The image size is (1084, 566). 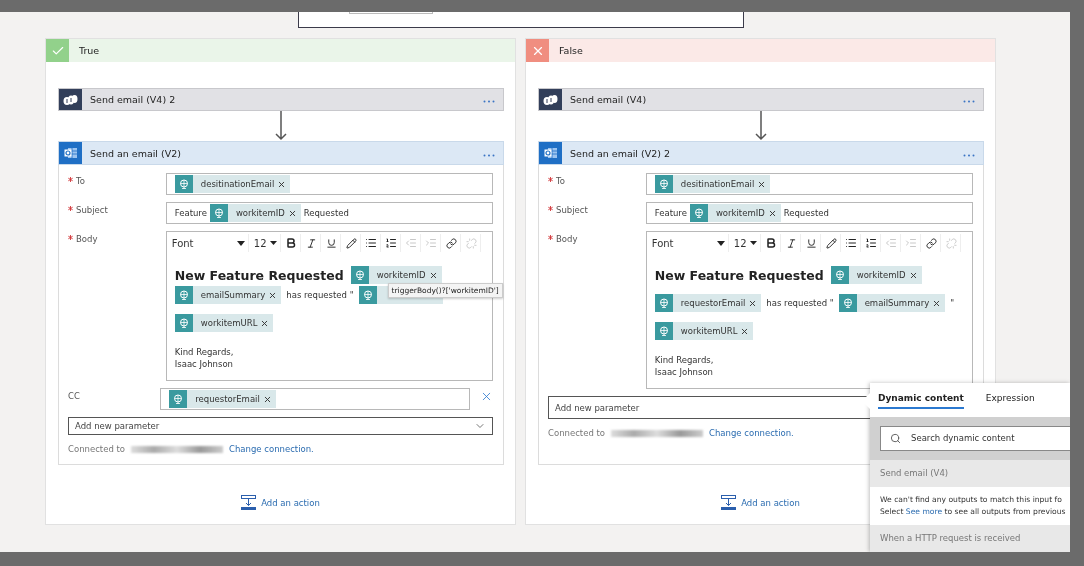 I want to click on body-text: ", so click(x=952, y=303).